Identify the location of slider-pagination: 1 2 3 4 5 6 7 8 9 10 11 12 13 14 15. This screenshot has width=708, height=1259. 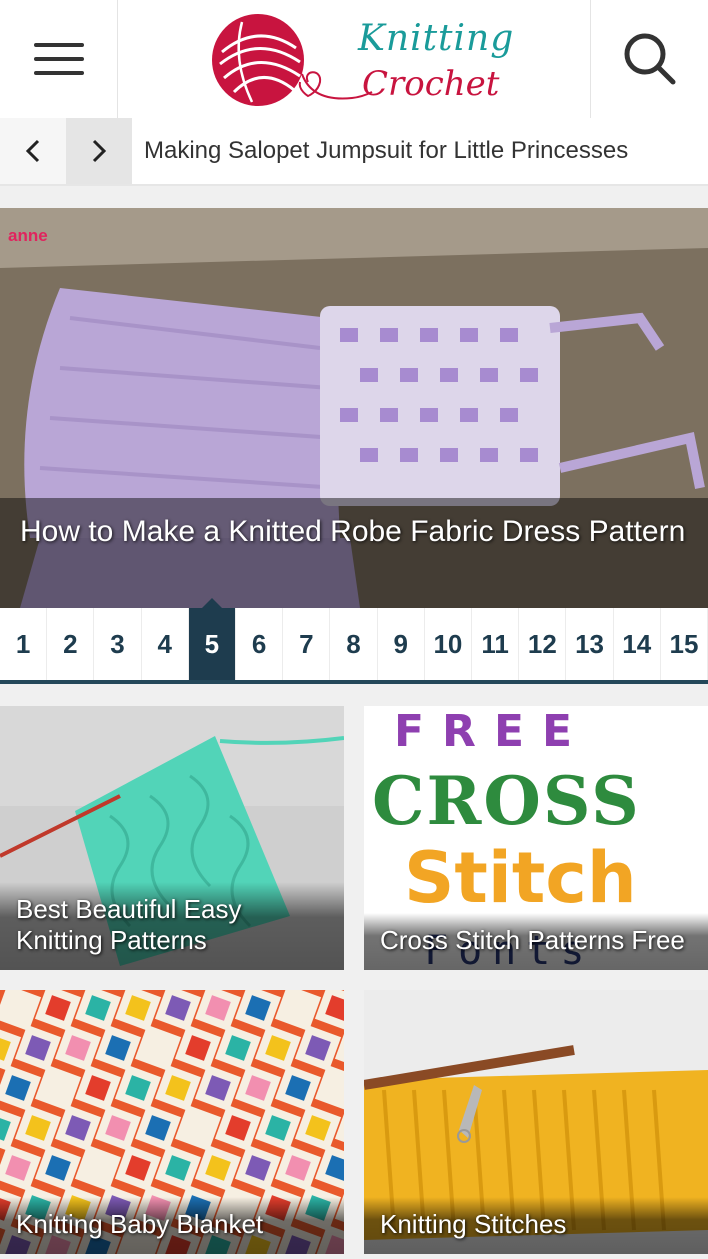
(354, 641).